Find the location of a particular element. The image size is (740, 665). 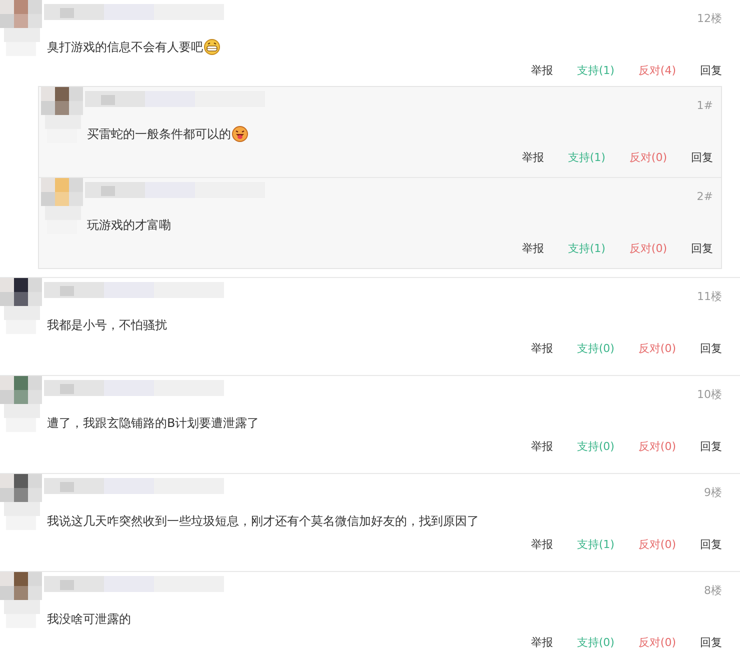

comment-text: 我说这几天咋突然收到一些垃圾短息，刚才还有个莫名微信加好友的，找到原因了 is located at coordinates (263, 521).